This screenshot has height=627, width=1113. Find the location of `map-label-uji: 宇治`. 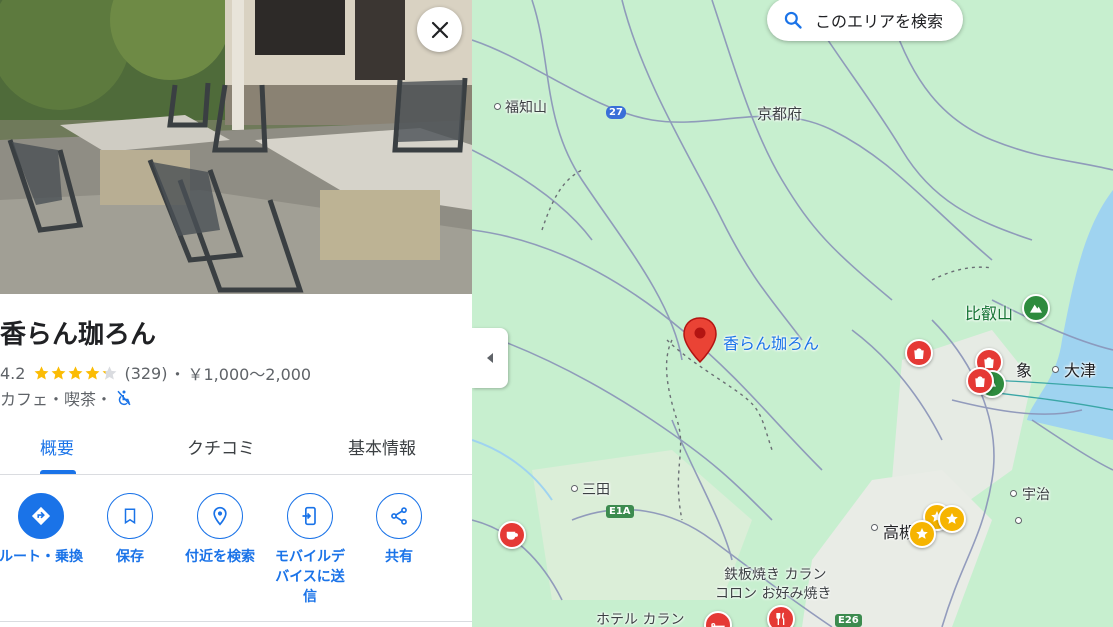

map-label-uji: 宇治 is located at coordinates (1036, 494).